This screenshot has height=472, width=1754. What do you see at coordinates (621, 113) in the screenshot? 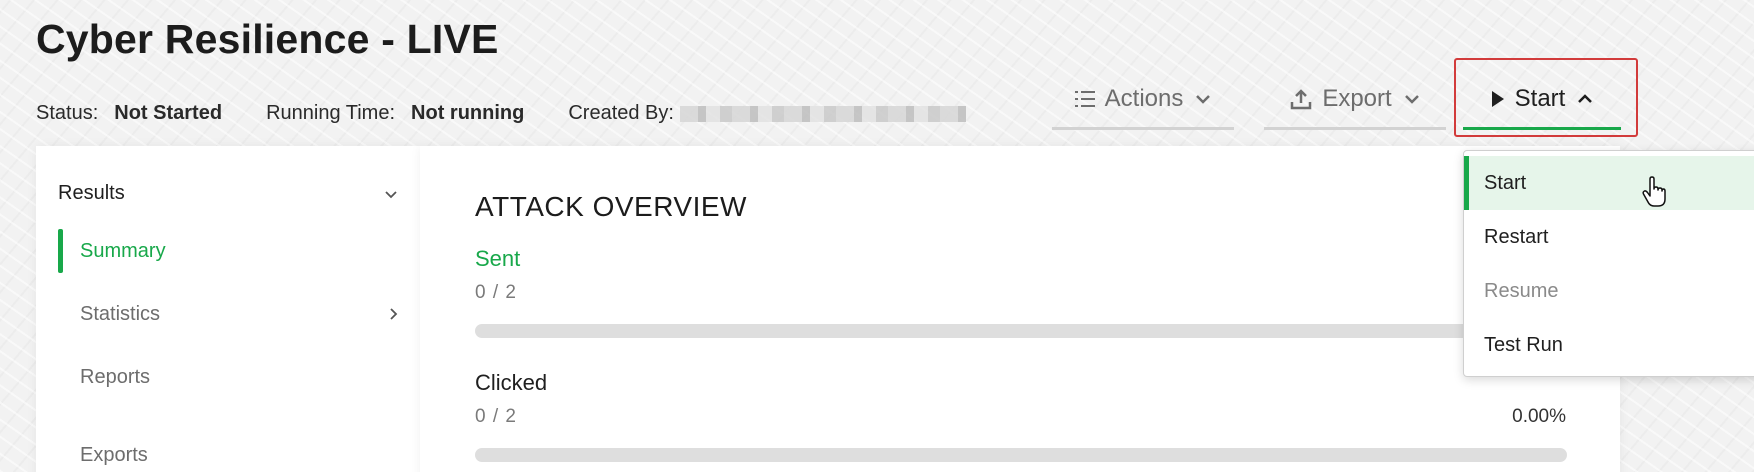
I see `created-by-label: Created By:` at bounding box center [621, 113].